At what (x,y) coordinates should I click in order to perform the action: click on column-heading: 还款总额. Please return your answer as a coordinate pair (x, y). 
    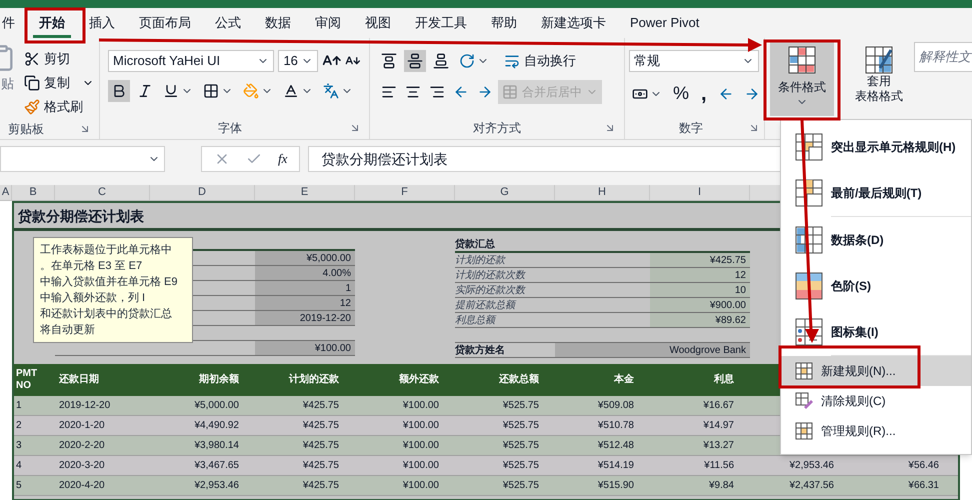
    Looking at the image, I should click on (519, 380).